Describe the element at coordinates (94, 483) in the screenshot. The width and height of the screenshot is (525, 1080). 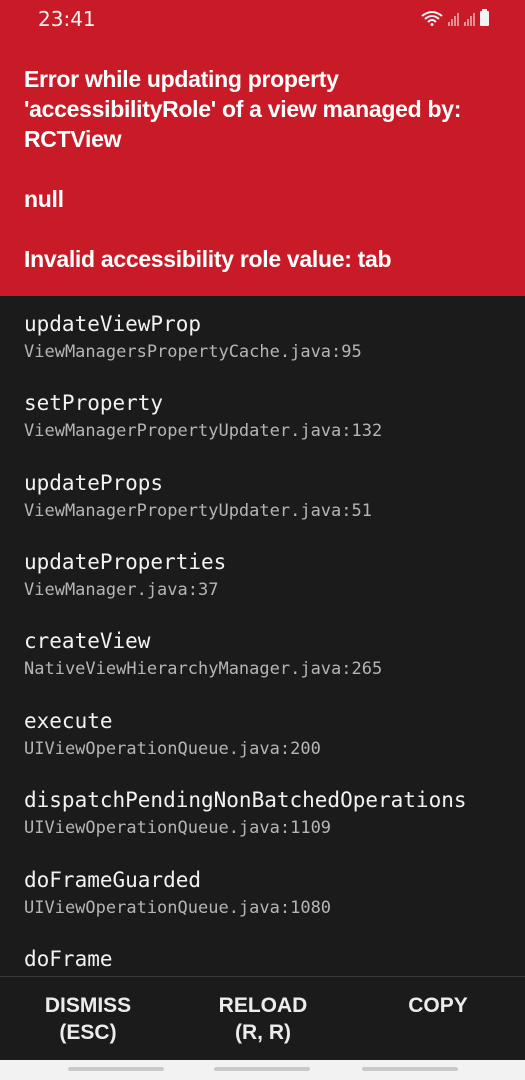
I see `frame-method: updateProps` at that location.